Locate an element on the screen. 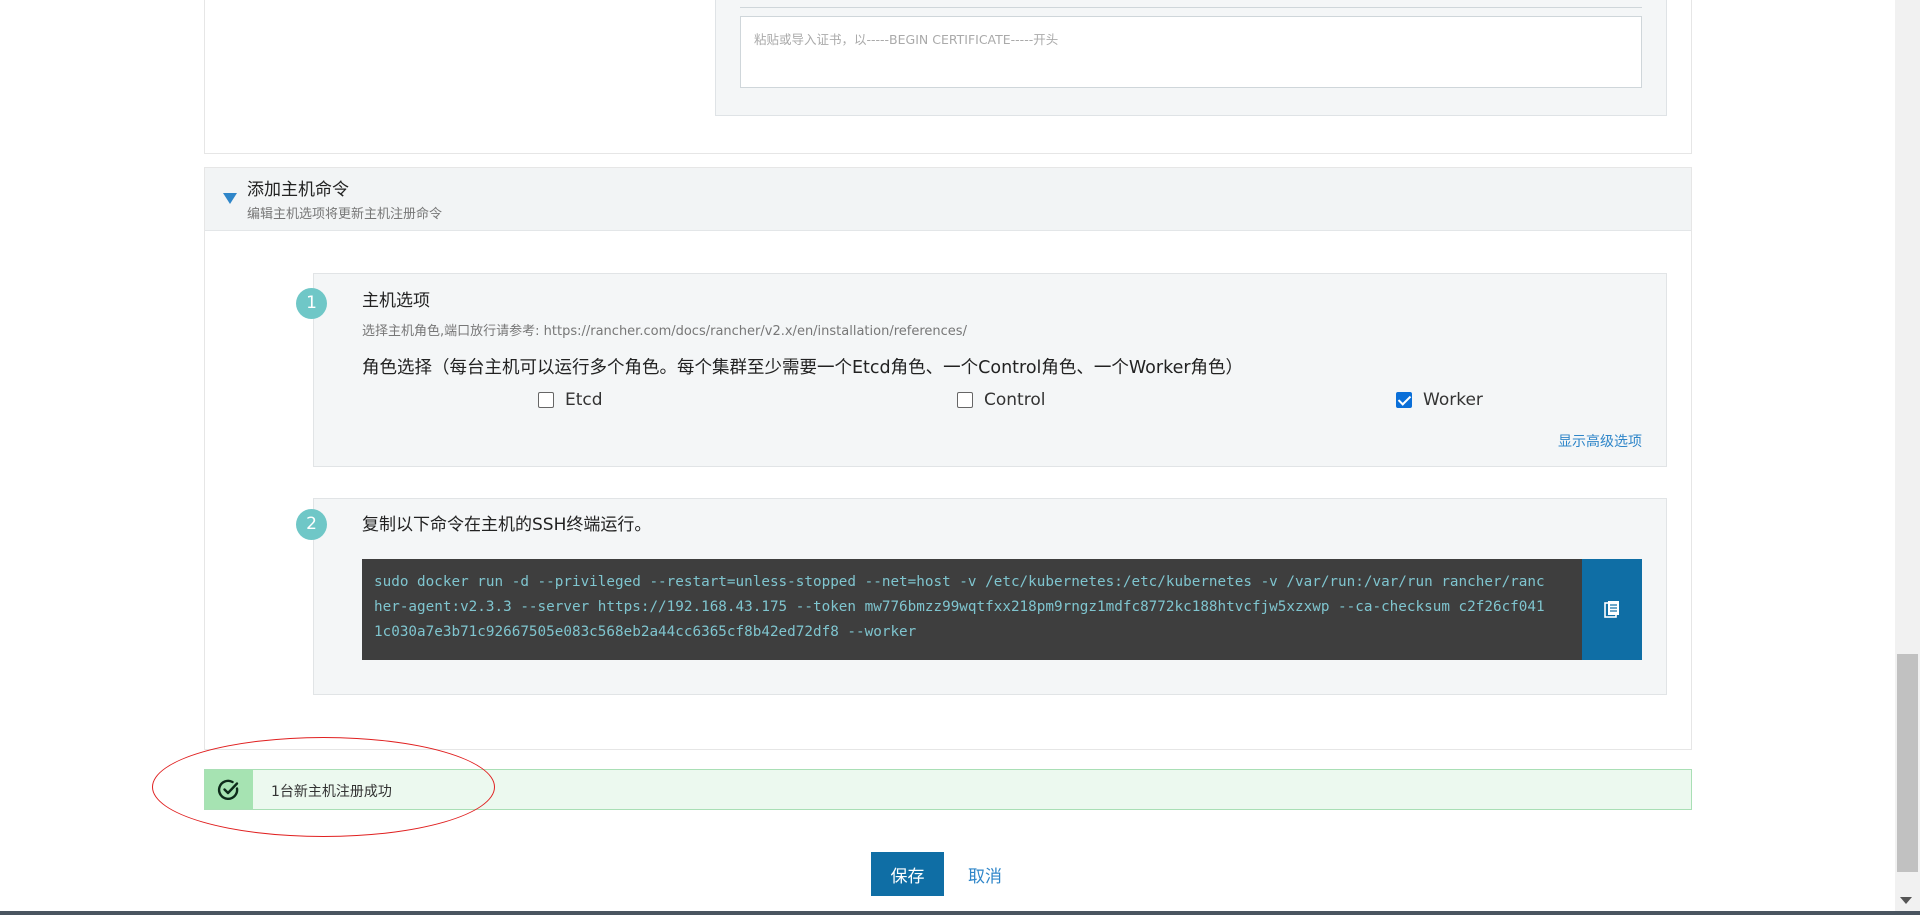 The height and width of the screenshot is (915, 1920). clipboard-icon is located at coordinates (1611, 609).